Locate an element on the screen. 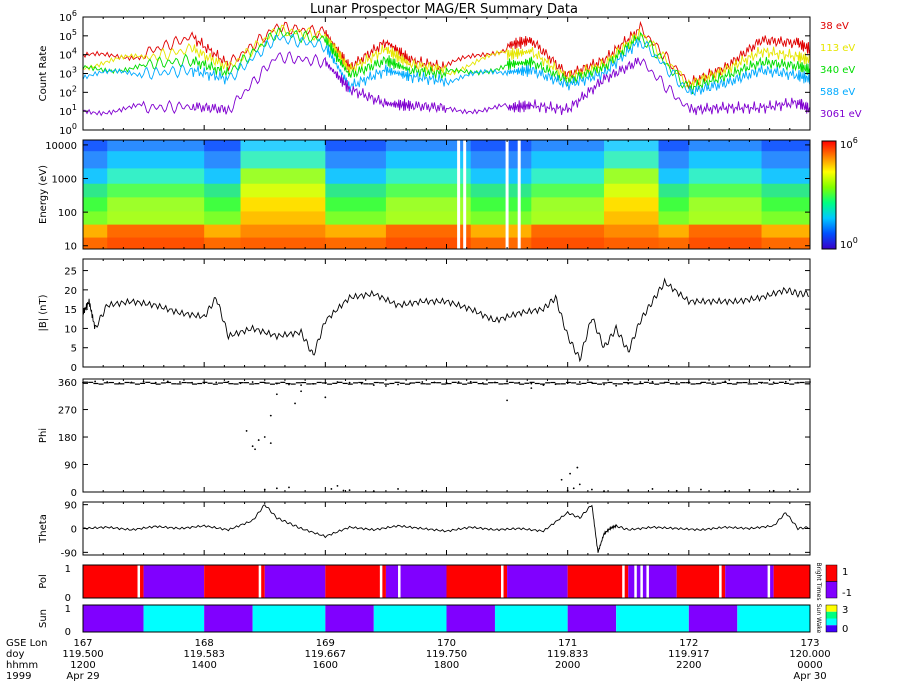 This screenshot has width=900, height=700. hhmm-label: 1600 is located at coordinates (325, 665).